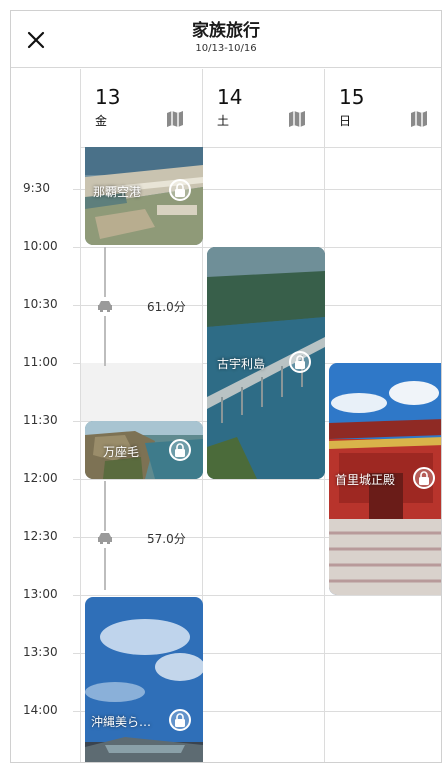  Describe the element at coordinates (117, 192) in the screenshot. I see `event-name: 那覇空港` at that location.